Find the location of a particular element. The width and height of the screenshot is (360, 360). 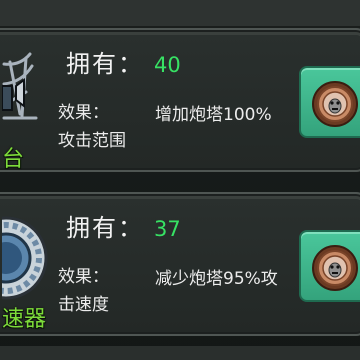

owned-count: 37 is located at coordinates (167, 229).